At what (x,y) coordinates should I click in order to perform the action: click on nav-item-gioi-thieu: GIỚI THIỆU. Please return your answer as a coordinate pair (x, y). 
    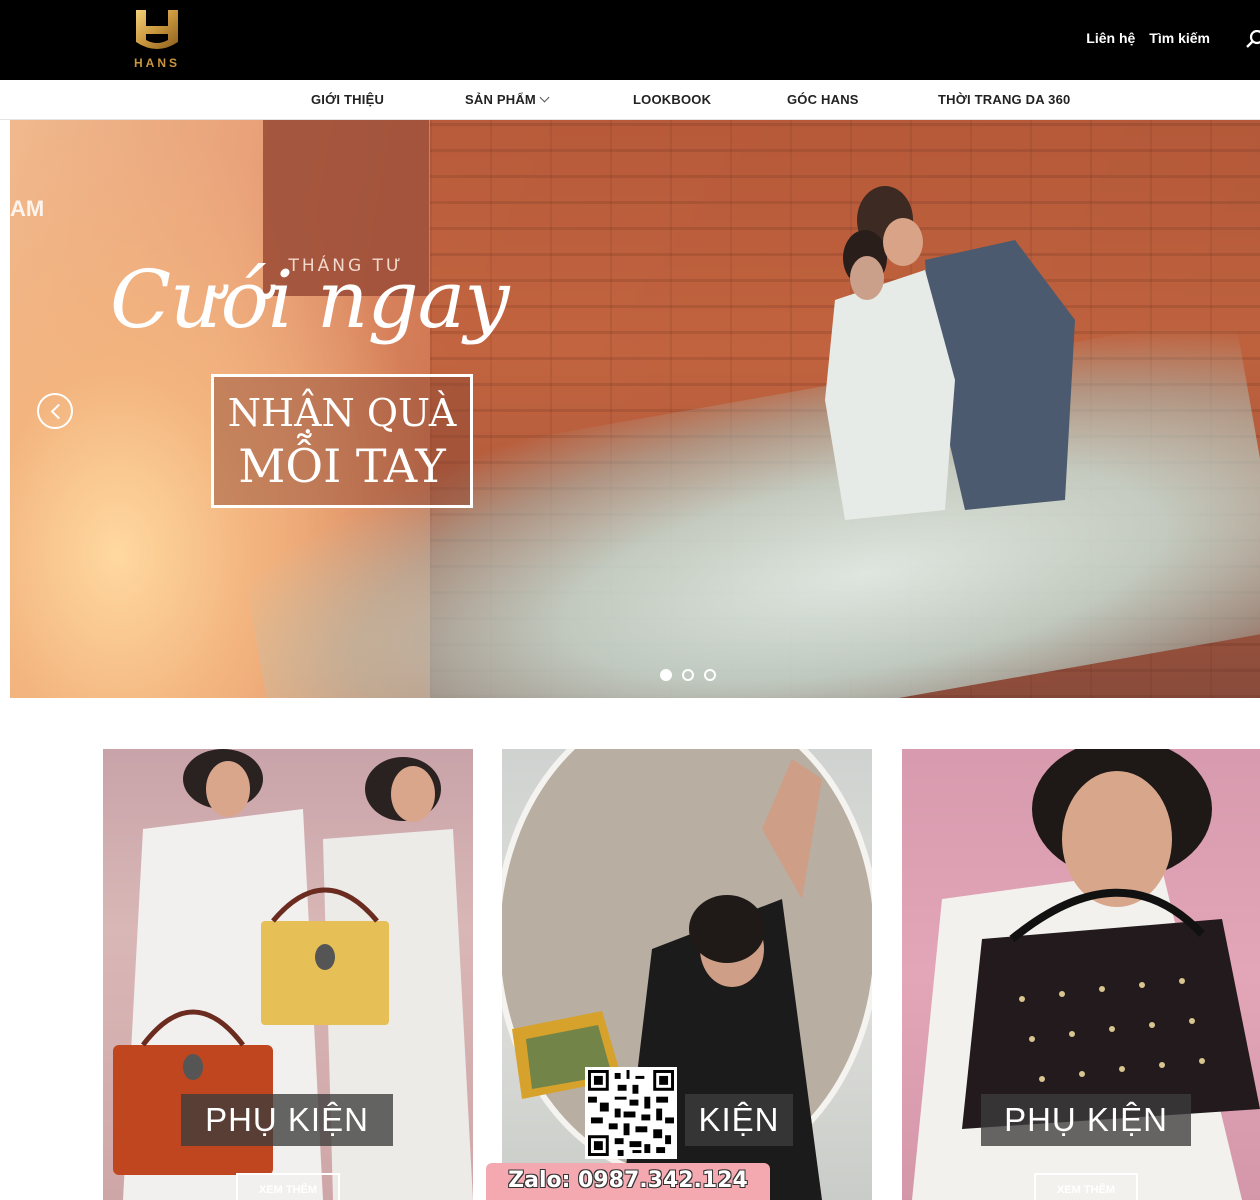
    Looking at the image, I should click on (347, 99).